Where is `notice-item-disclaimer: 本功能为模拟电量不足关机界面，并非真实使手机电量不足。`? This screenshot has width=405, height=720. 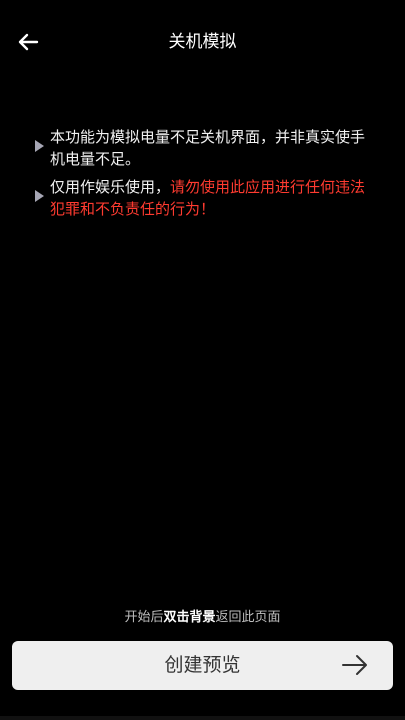
notice-item-disclaimer: 本功能为模拟电量不足关机界面，并非真实使手机电量不足。 is located at coordinates (204, 148).